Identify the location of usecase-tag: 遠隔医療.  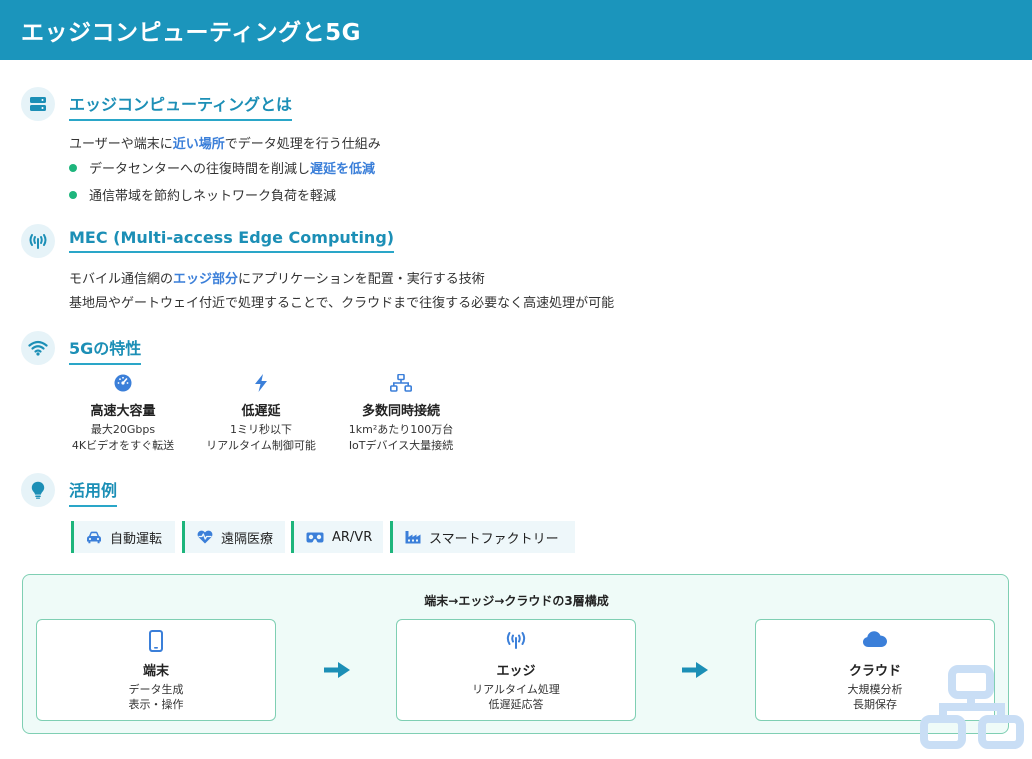
(233, 537).